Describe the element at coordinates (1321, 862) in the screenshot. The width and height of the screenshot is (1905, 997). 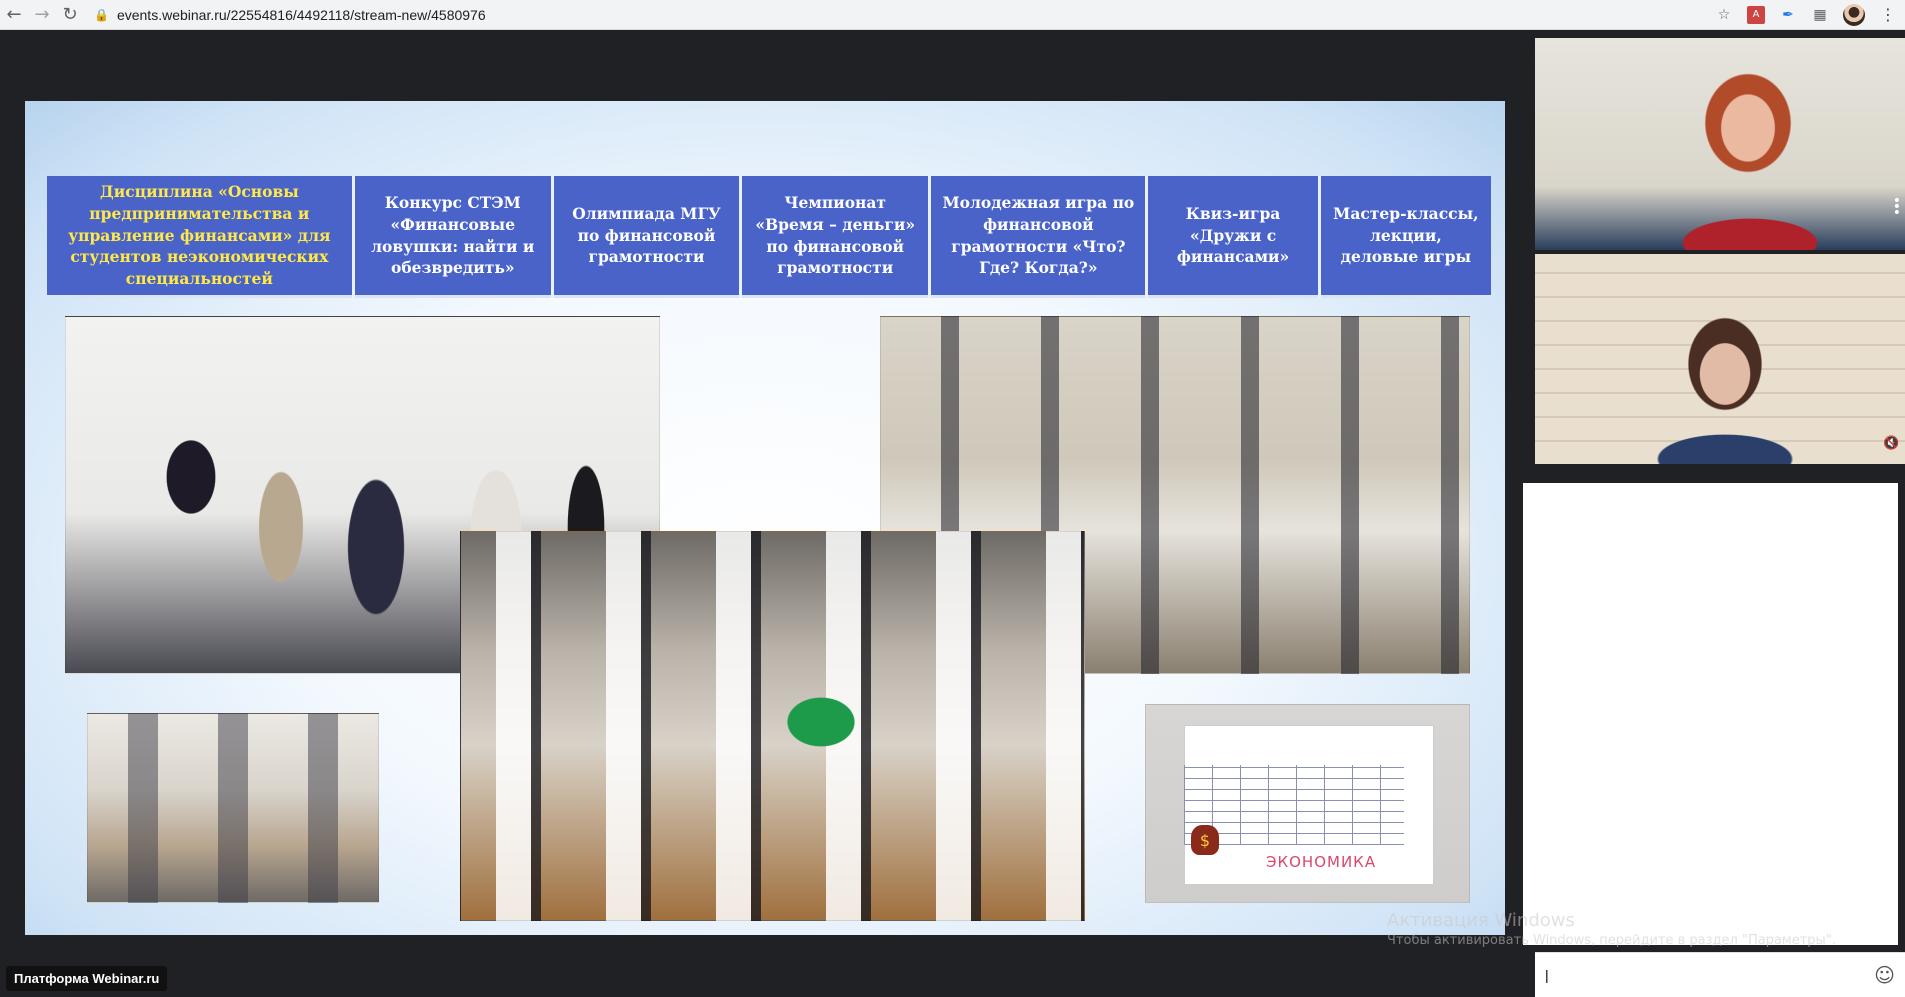
I see `poster-title: ЭКОНОМИКА` at that location.